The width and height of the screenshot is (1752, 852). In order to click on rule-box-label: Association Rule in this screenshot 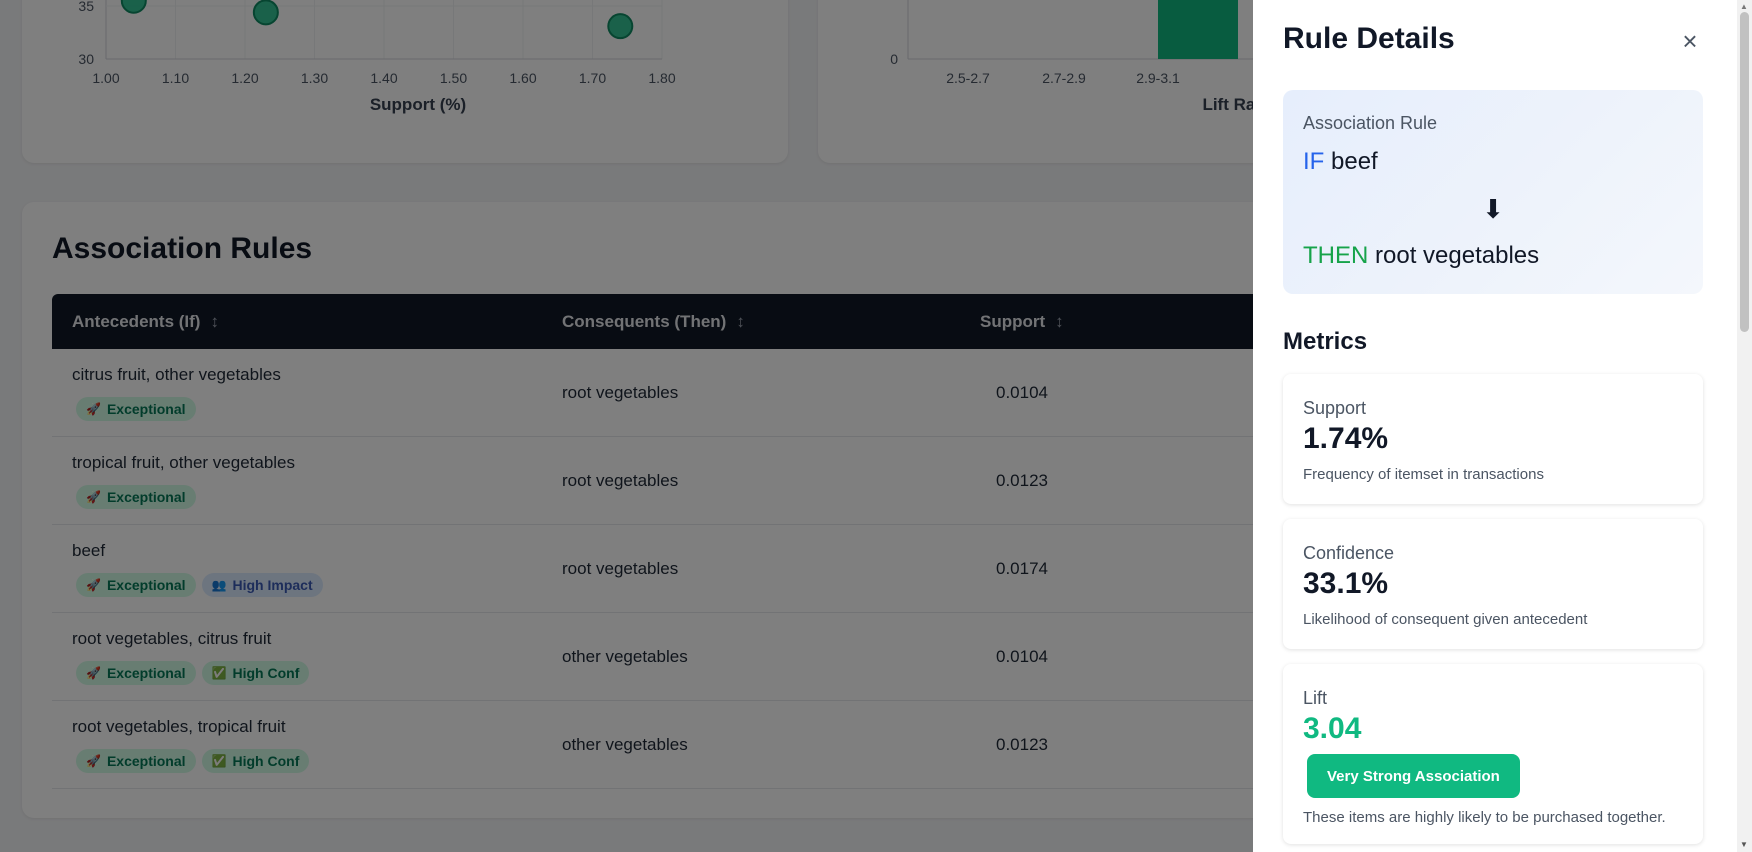, I will do `click(1370, 123)`.